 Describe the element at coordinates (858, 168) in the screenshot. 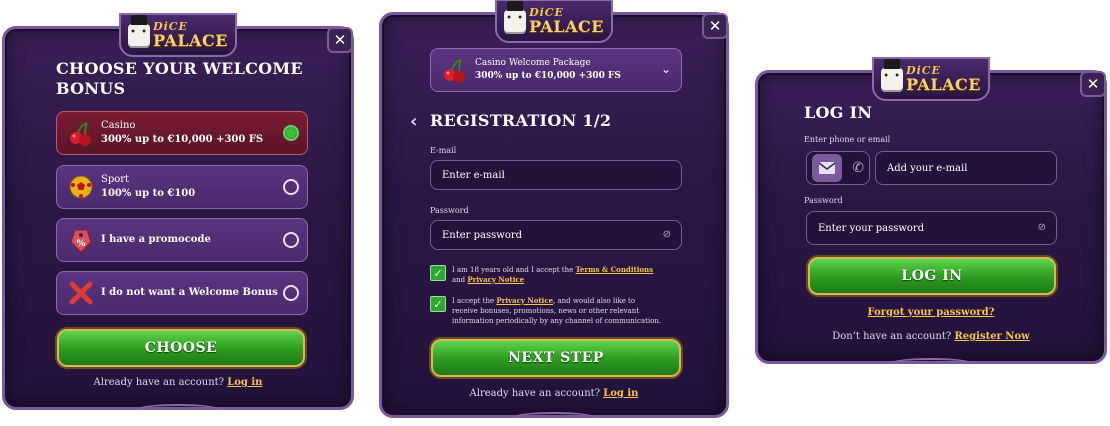

I see `phone-icon: ✆` at that location.